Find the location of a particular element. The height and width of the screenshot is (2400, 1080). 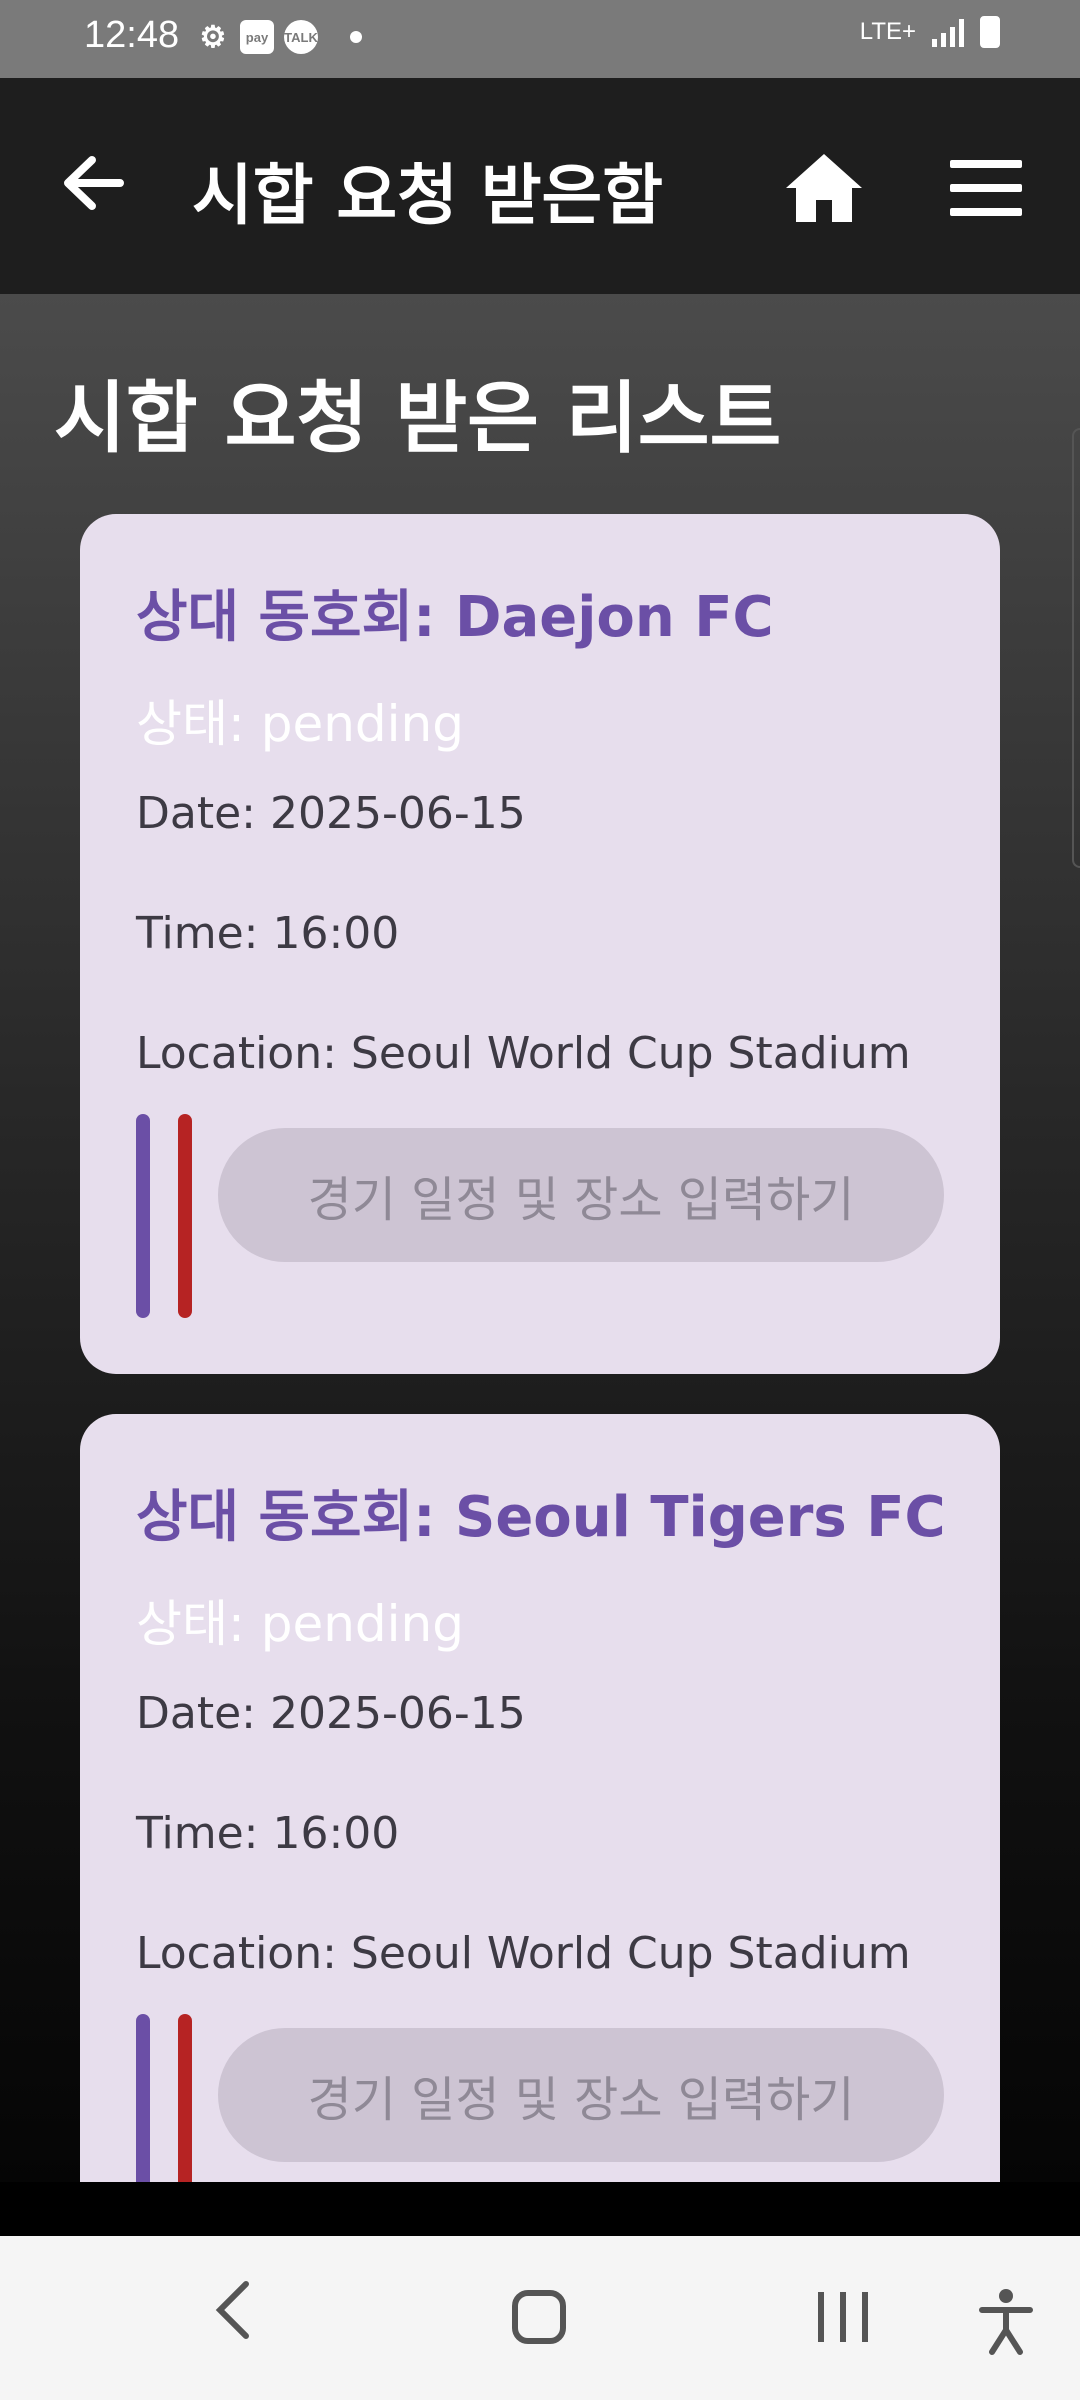

status-bar: 12:48 ⚙ pay TALK LTE+ is located at coordinates (540, 39).